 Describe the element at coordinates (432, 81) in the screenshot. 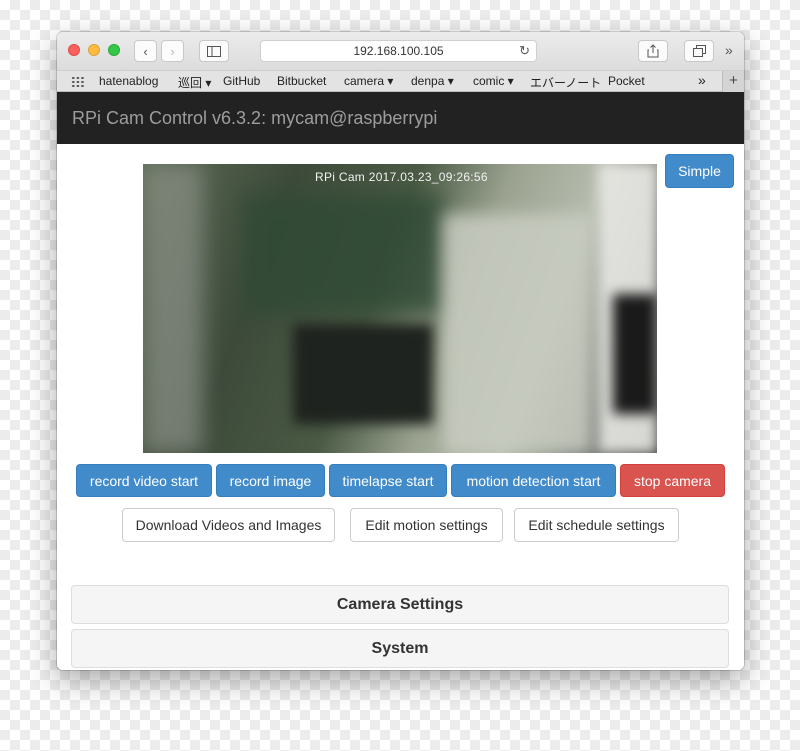

I see `bookmark-denpa: denpa ▾` at that location.